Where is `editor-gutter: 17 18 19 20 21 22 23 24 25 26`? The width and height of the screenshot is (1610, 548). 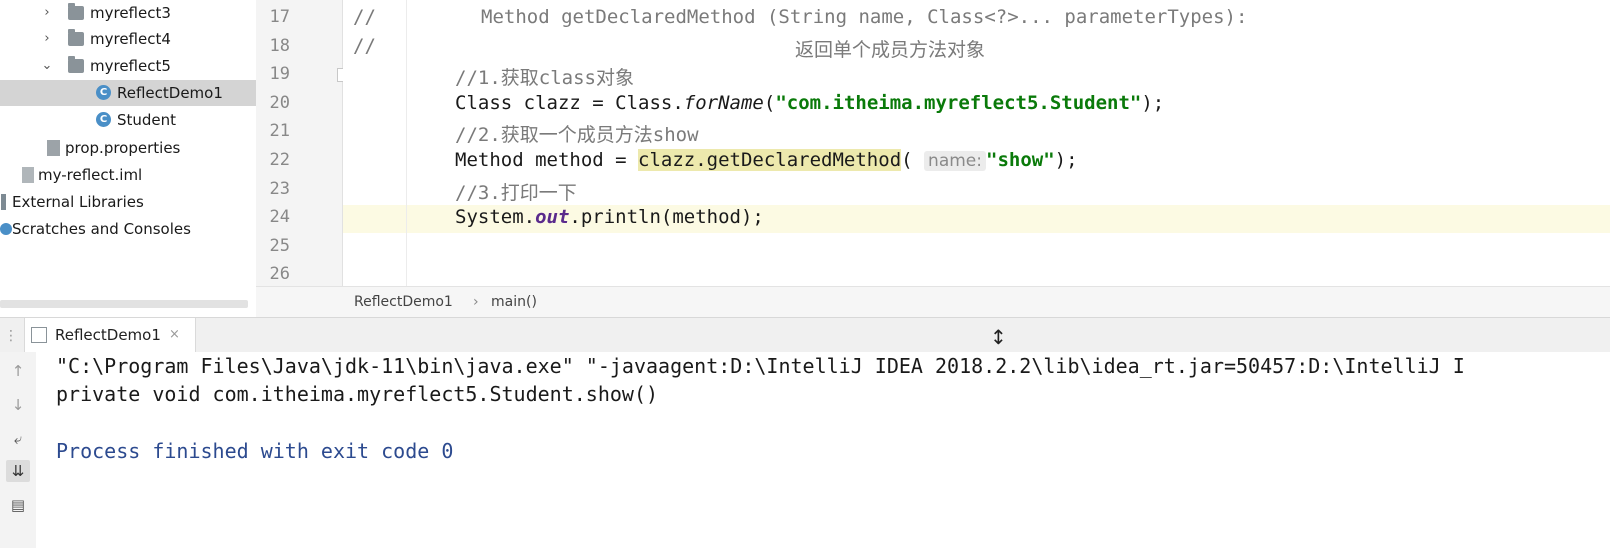 editor-gutter: 17 18 19 20 21 22 23 24 25 26 is located at coordinates (299, 143).